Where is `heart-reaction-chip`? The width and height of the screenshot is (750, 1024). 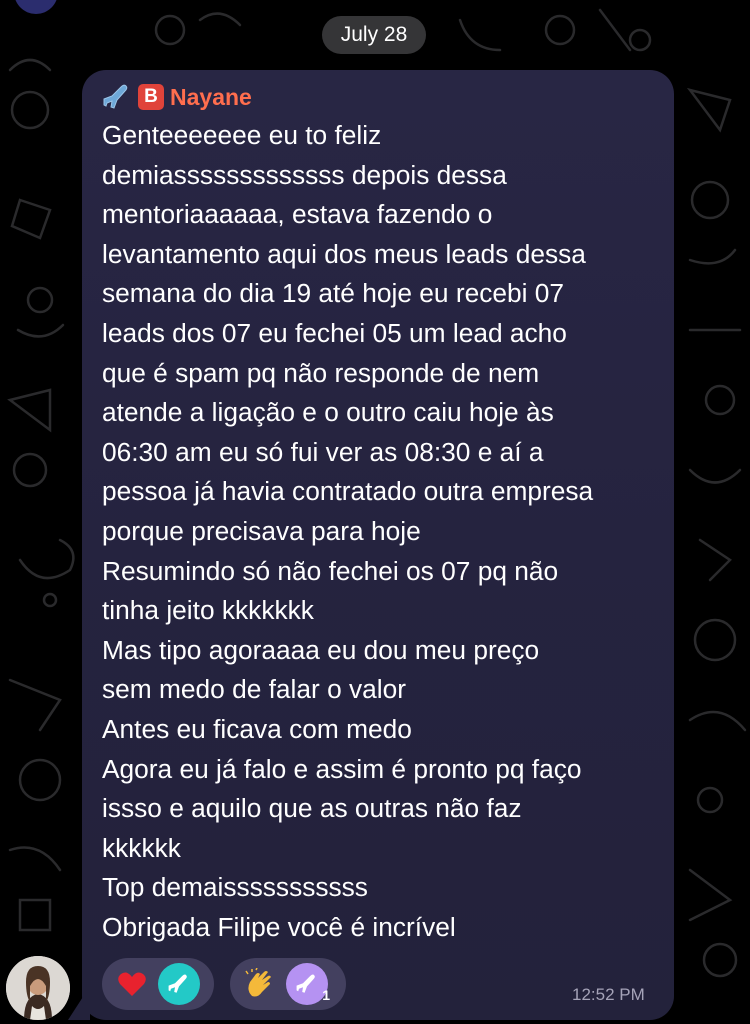 heart-reaction-chip is located at coordinates (158, 984).